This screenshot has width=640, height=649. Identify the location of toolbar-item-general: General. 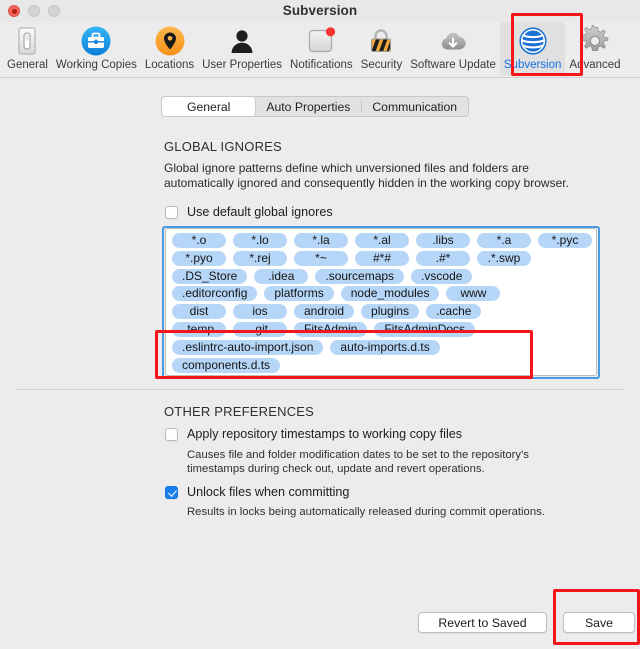
(27, 49).